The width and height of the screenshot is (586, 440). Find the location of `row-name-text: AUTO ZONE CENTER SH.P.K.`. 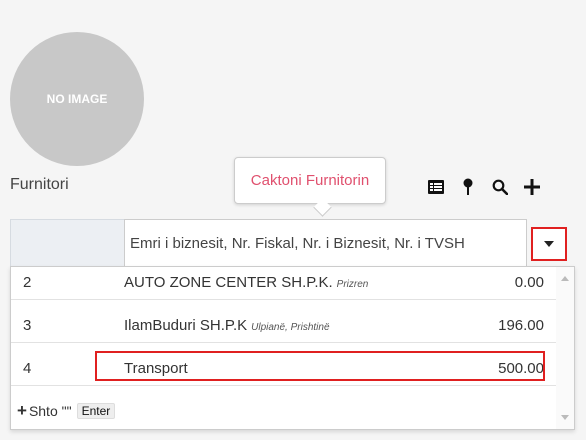

row-name-text: AUTO ZONE CENTER SH.P.K. is located at coordinates (228, 282).